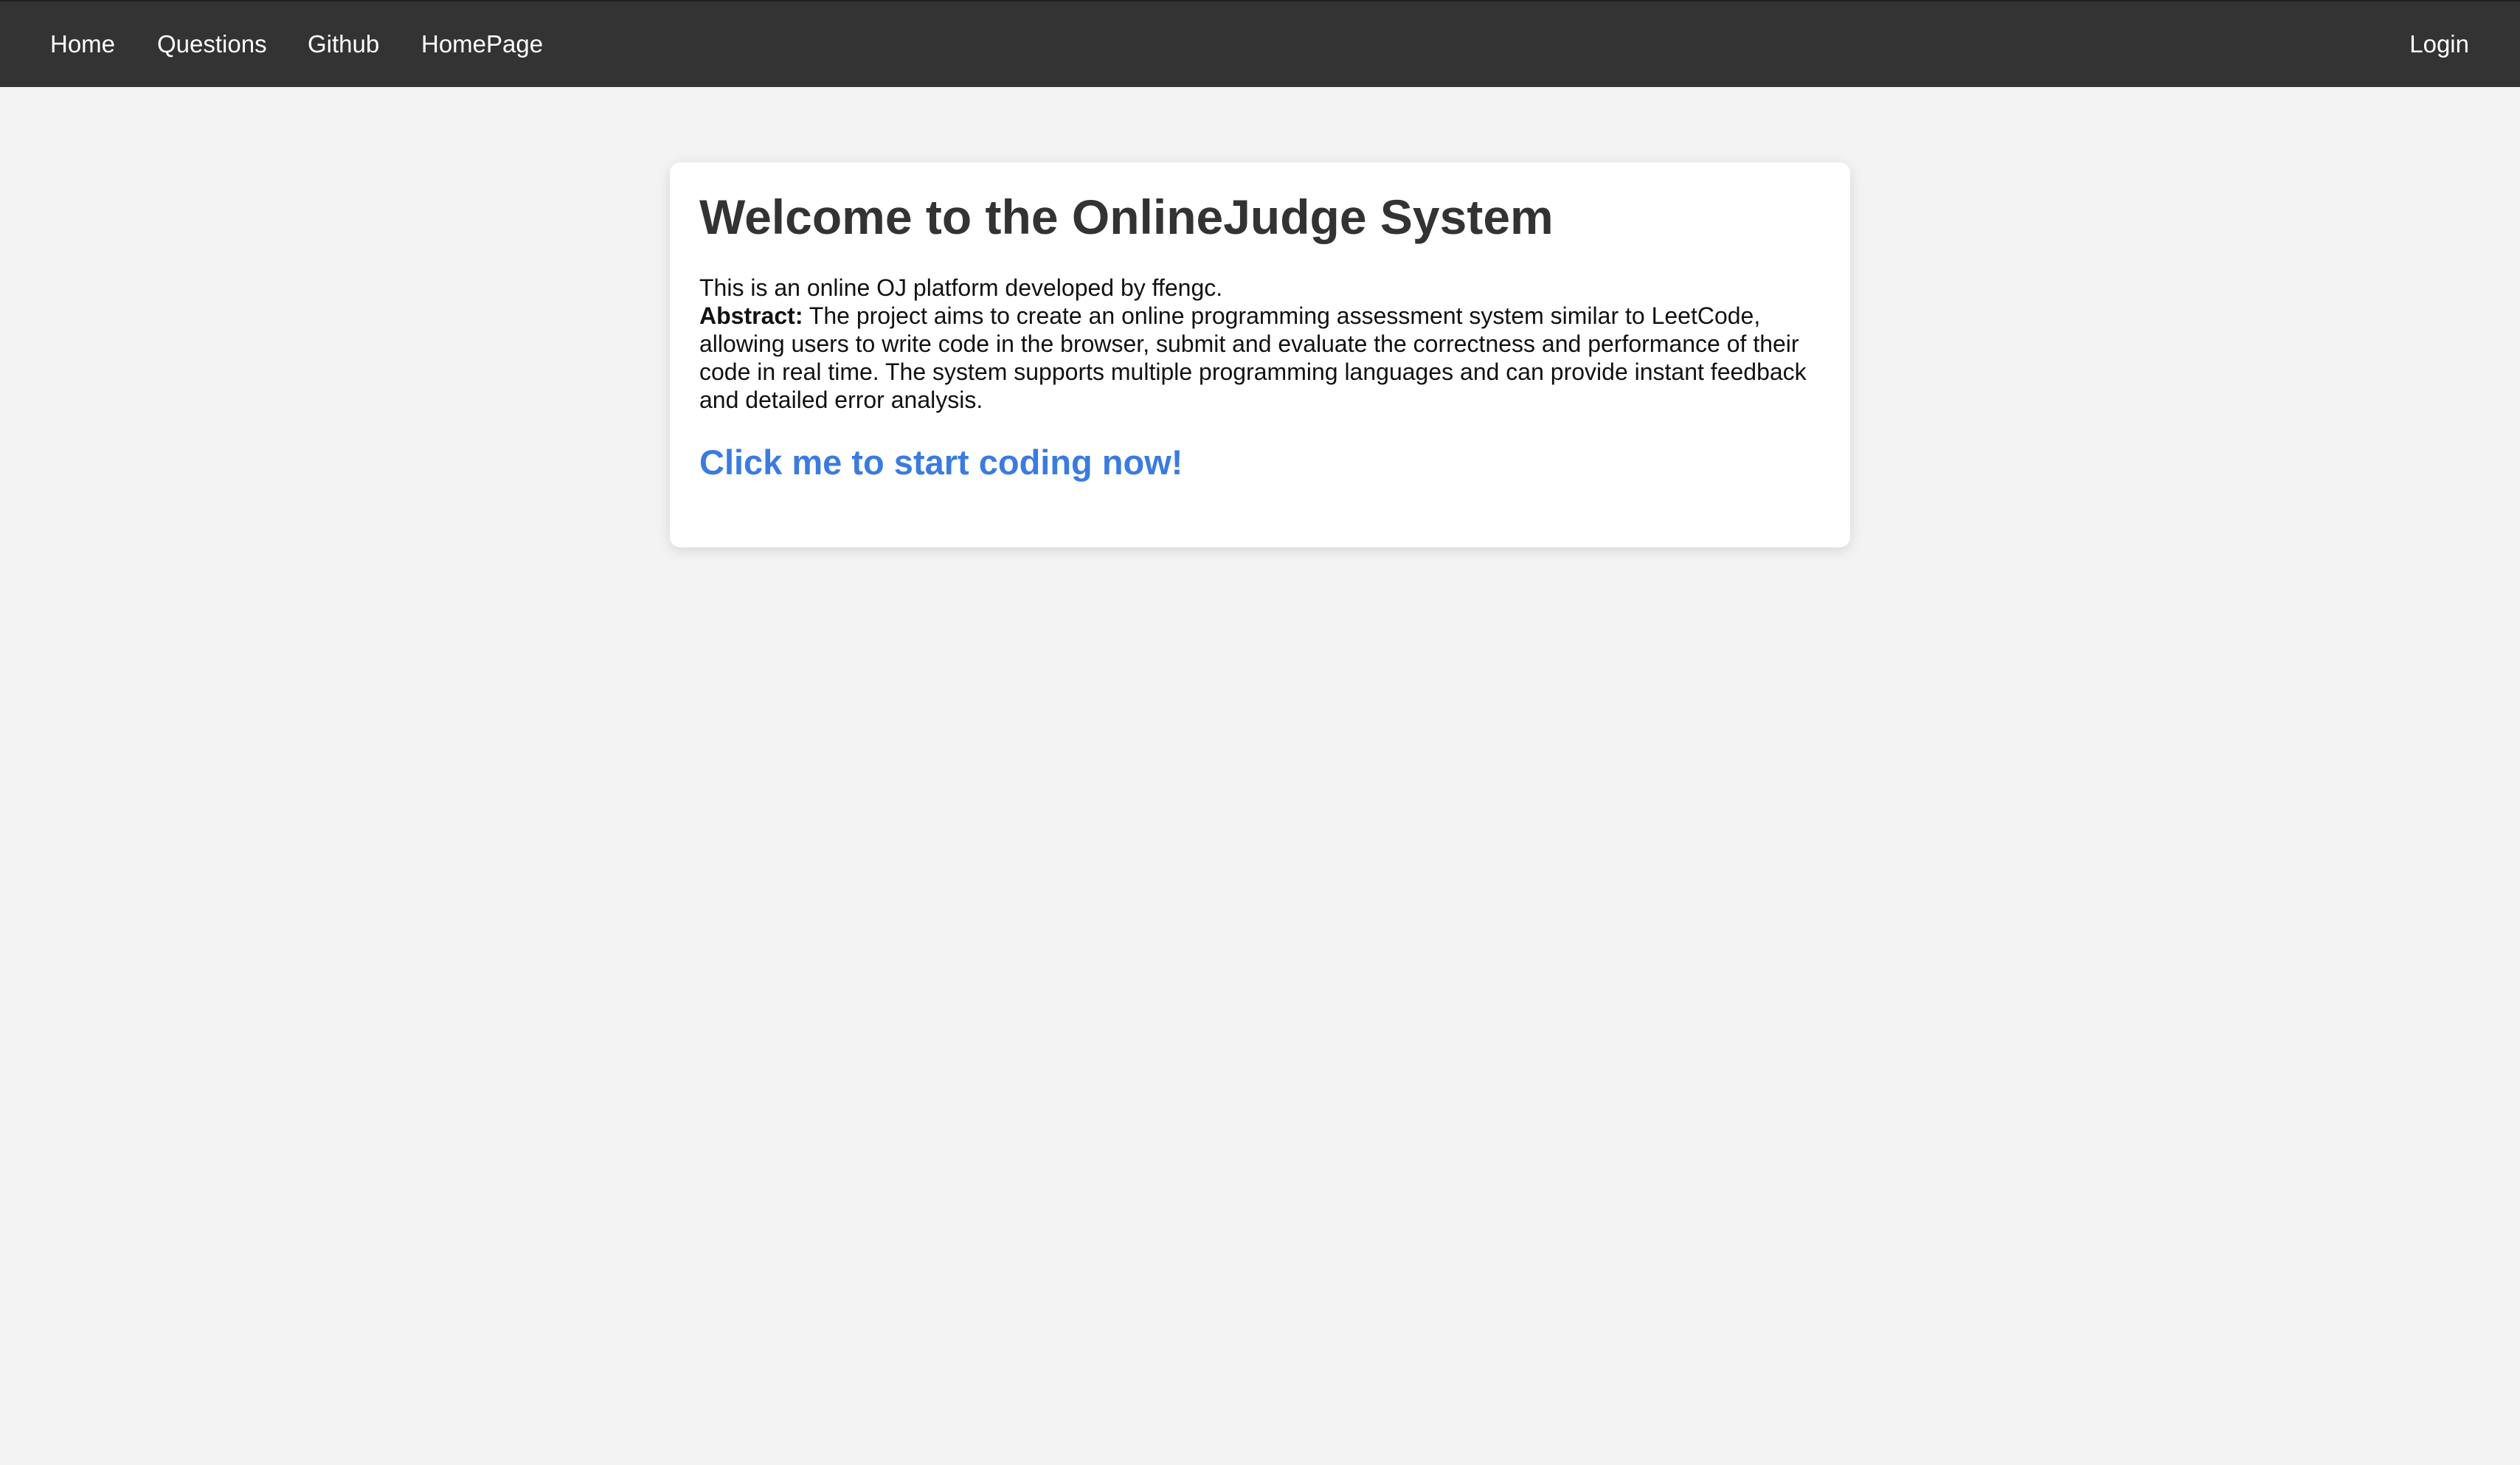 This screenshot has width=2520, height=1465. What do you see at coordinates (1126, 217) in the screenshot?
I see `page-title: Welcome to the OnlineJudge System` at bounding box center [1126, 217].